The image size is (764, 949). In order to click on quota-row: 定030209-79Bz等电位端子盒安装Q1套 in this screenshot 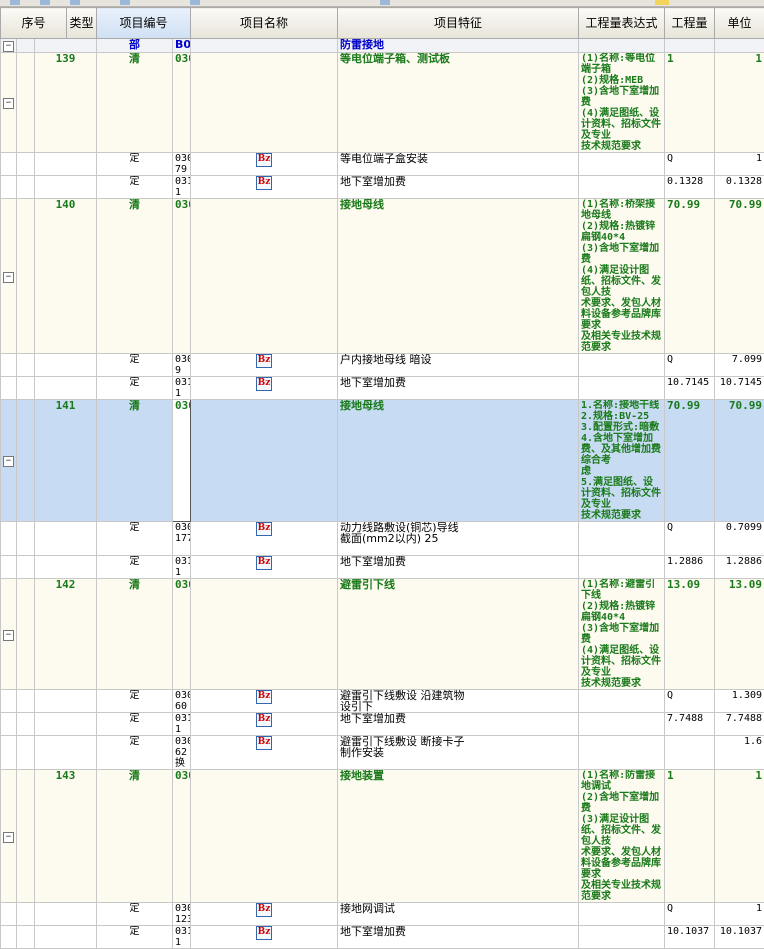, I will do `click(382, 164)`.